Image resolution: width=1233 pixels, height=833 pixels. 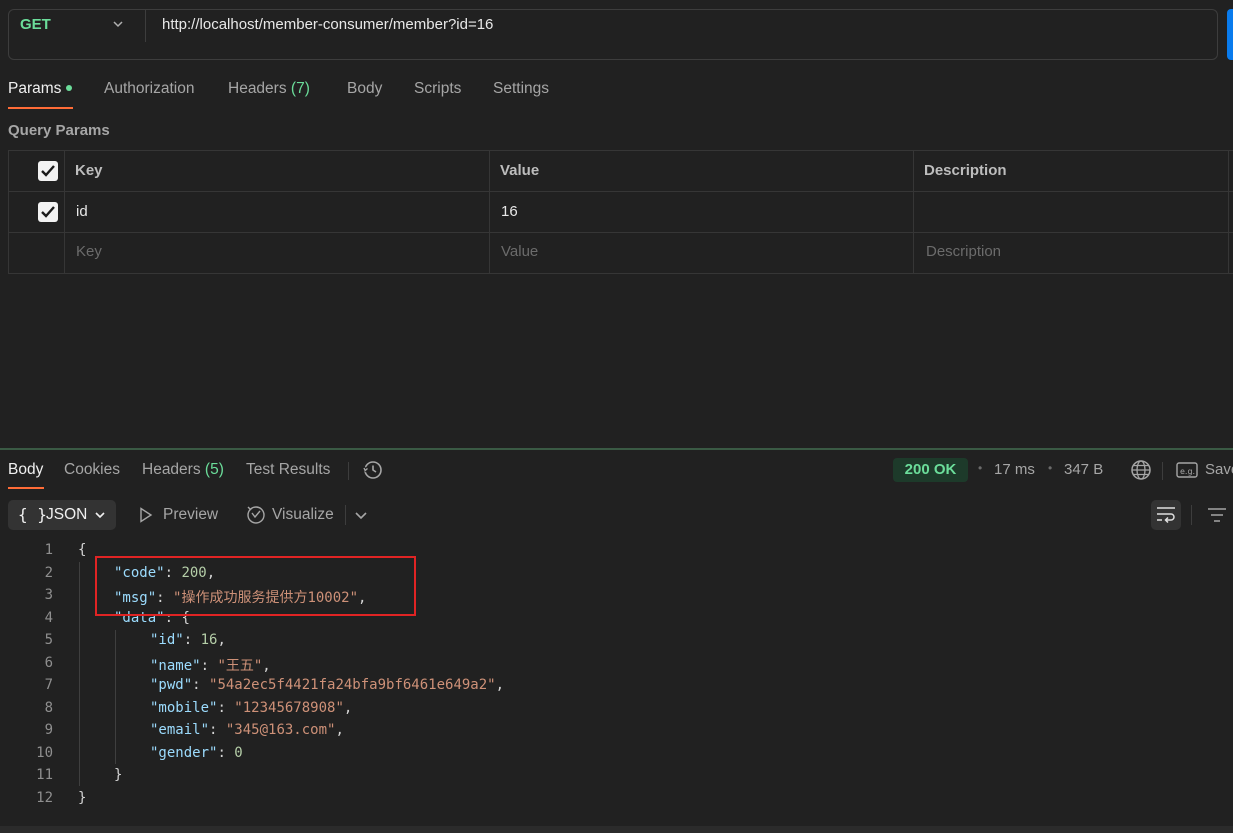 I want to click on tab-headers-label: Headers, so click(x=257, y=88).